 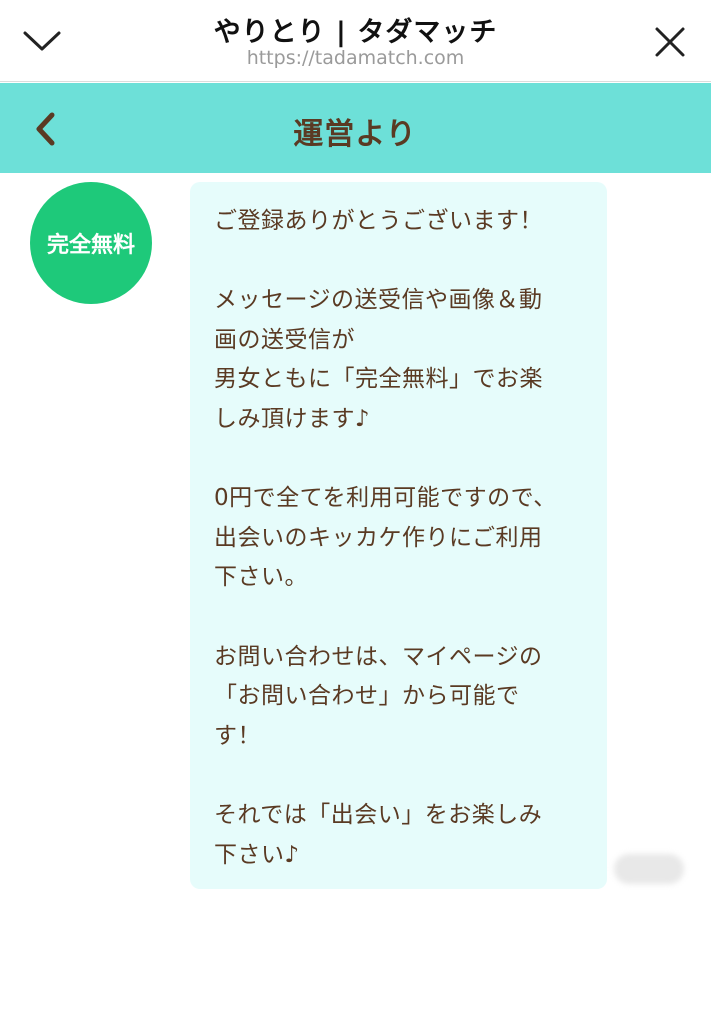 I want to click on message-line: 「お問い合わせ」から可能で, so click(x=367, y=696).